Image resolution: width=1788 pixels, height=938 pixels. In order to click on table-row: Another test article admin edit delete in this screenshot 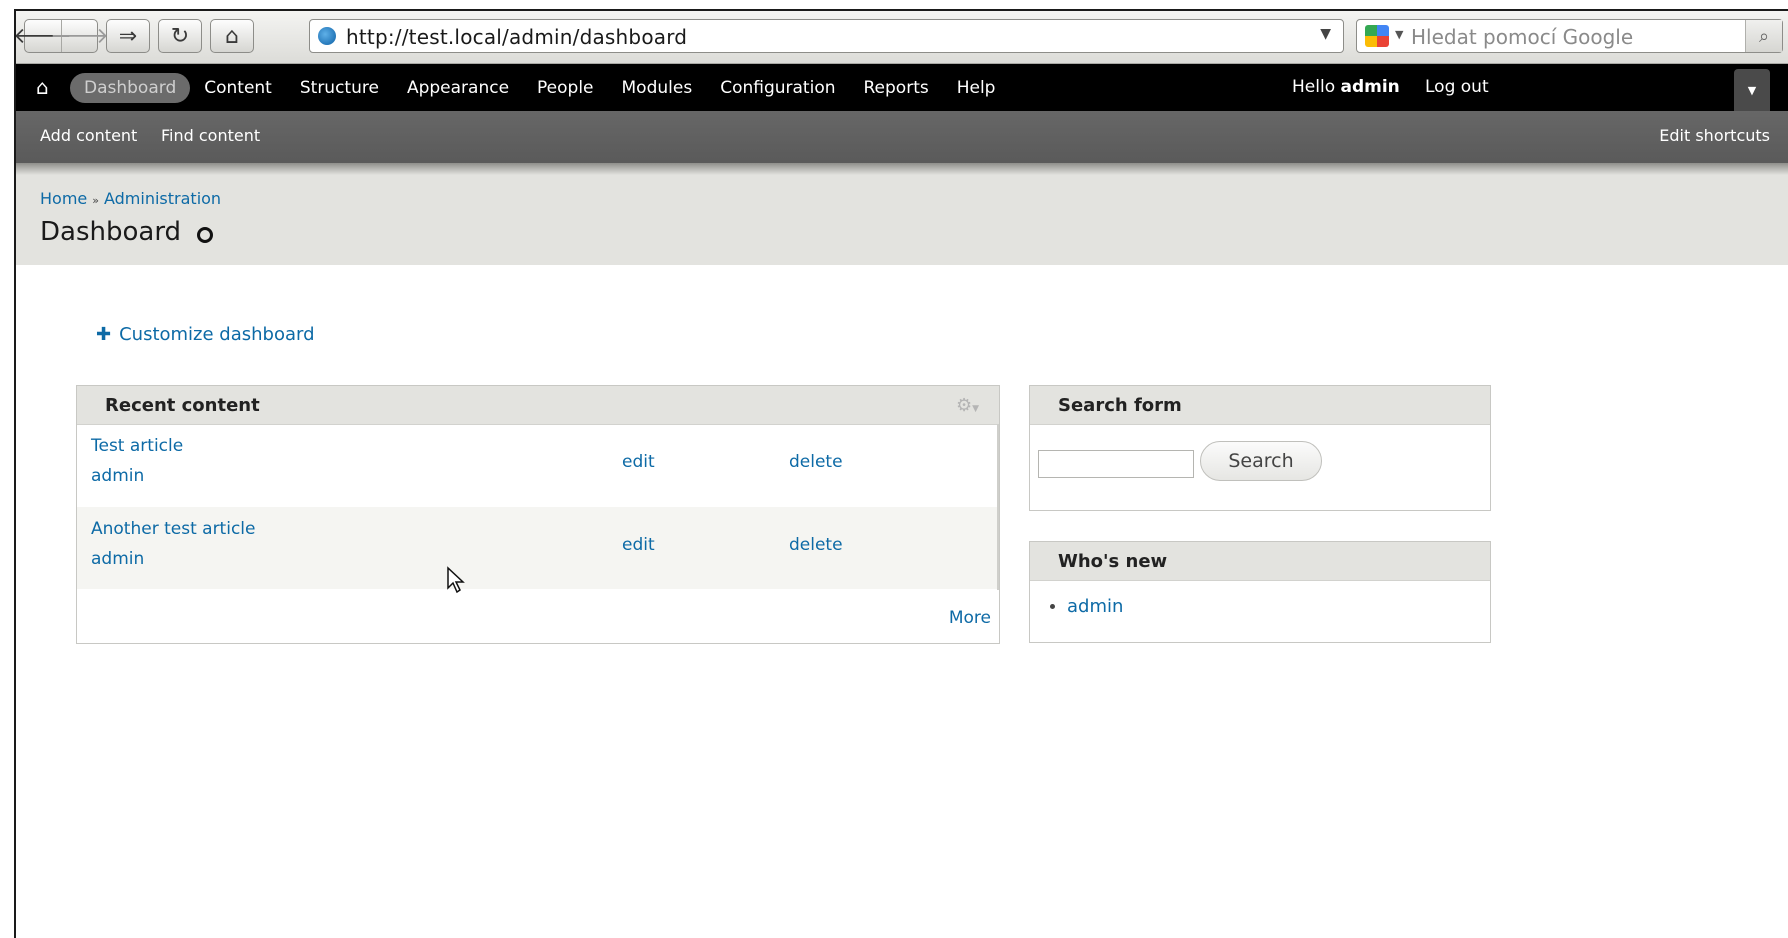, I will do `click(537, 548)`.